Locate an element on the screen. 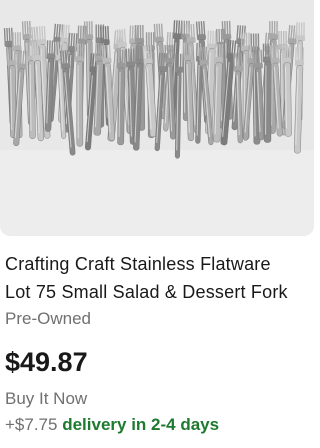 This screenshot has width=320, height=448. listing-title-line-1: Crafting Craft Stainless Flatware is located at coordinates (138, 264).